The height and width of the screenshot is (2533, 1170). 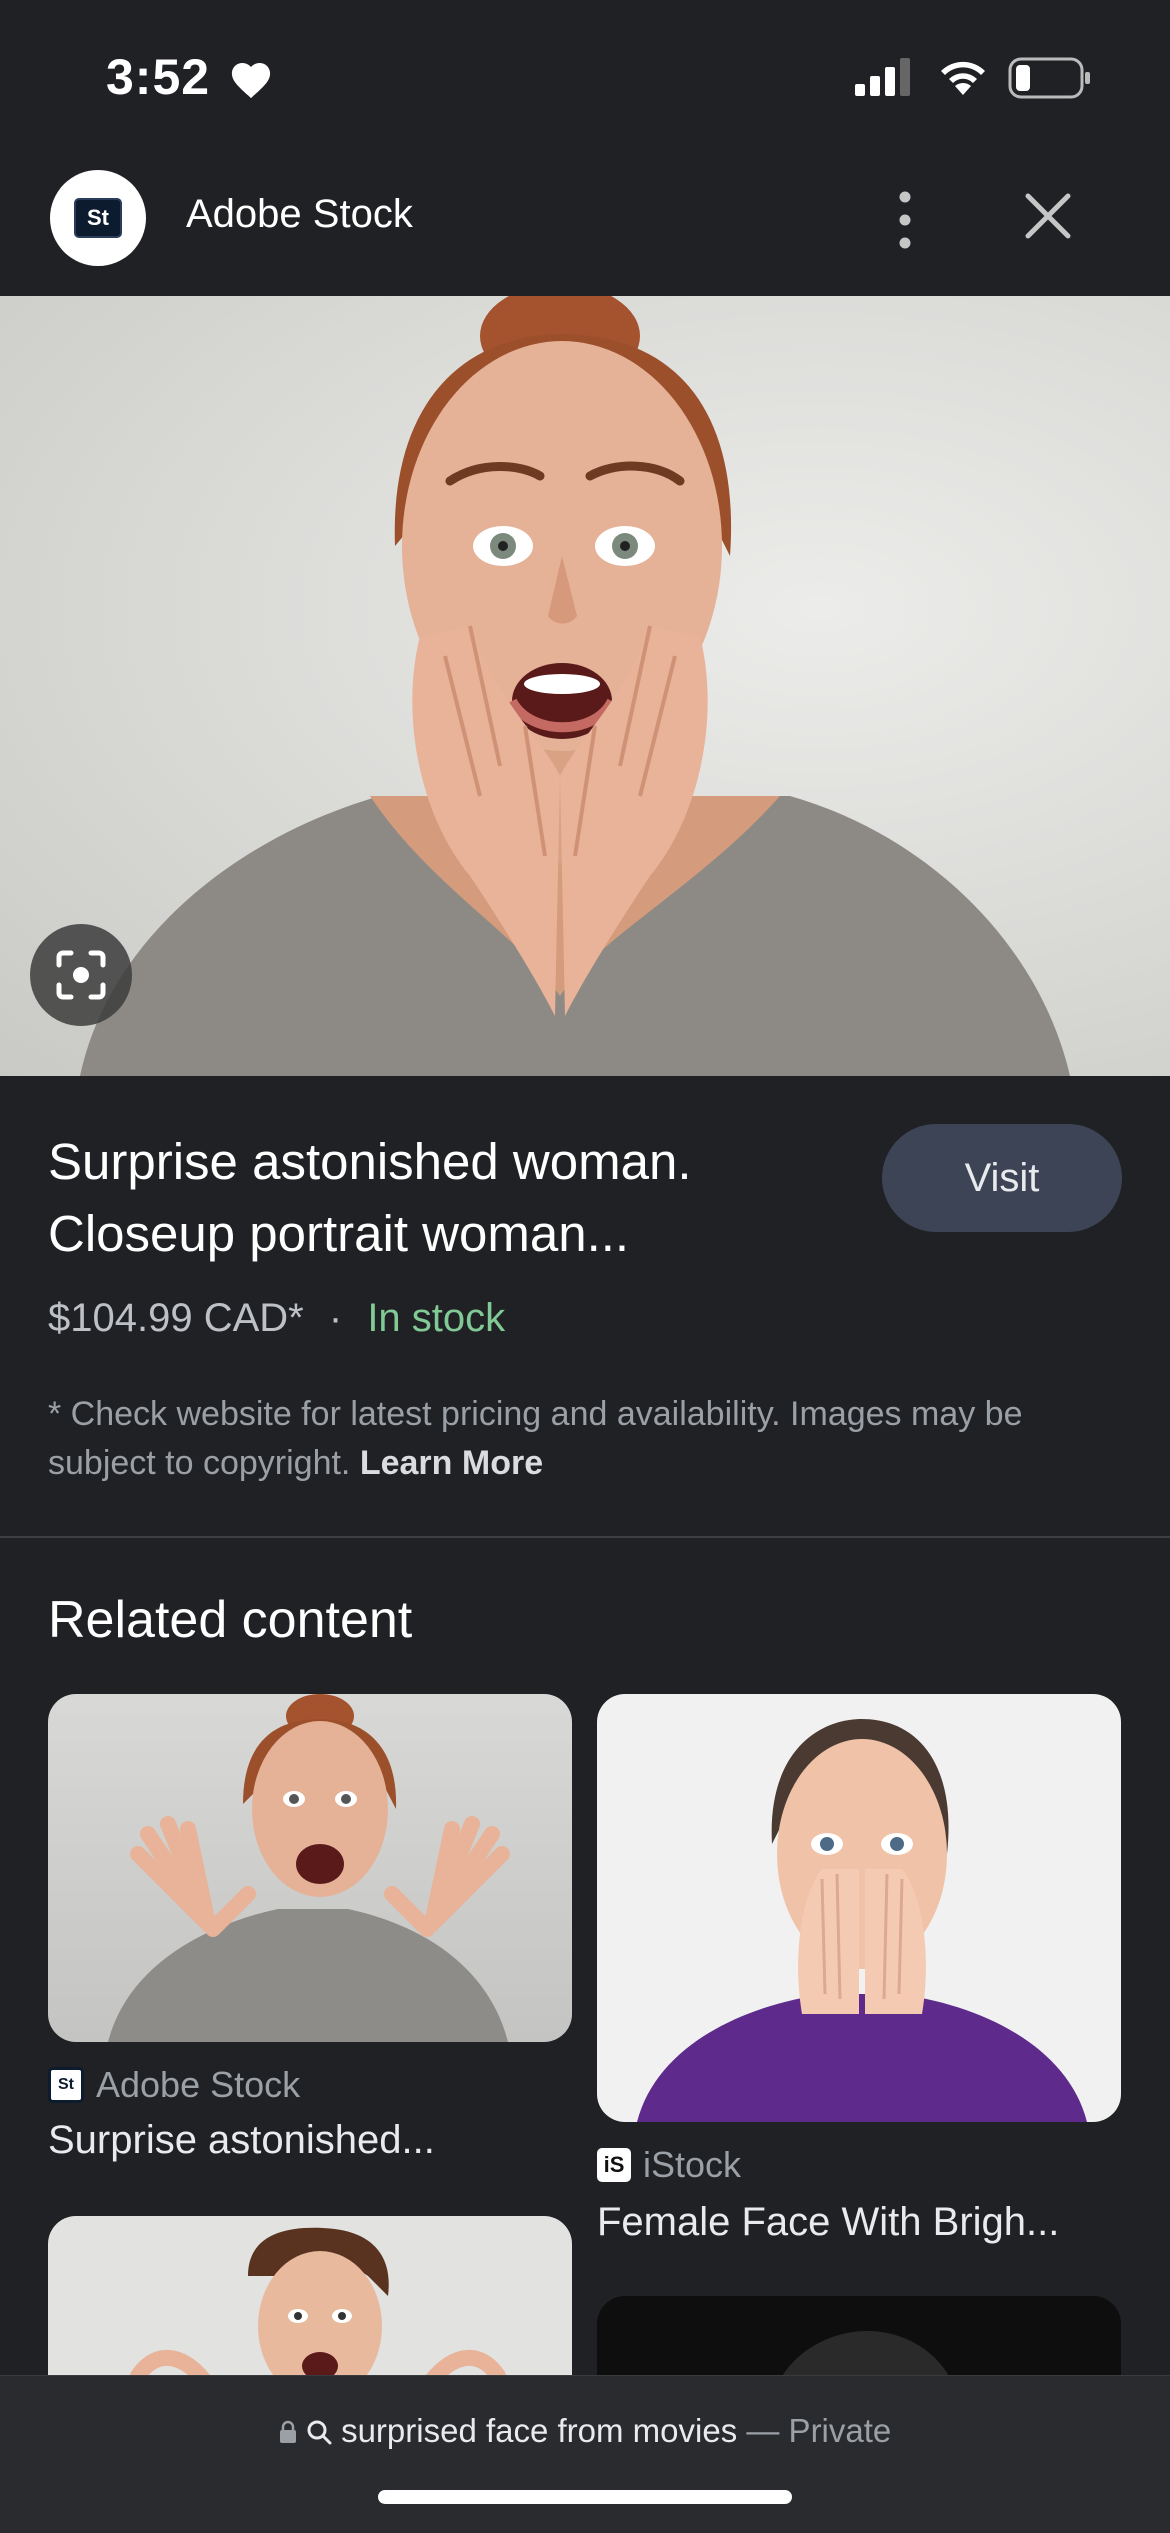 What do you see at coordinates (319, 2432) in the screenshot?
I see `search-icon` at bounding box center [319, 2432].